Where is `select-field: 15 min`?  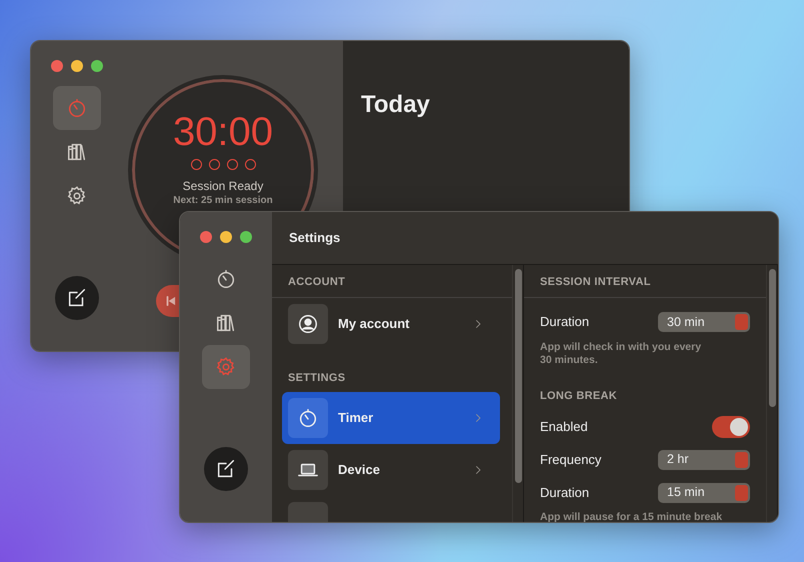 select-field: 15 min is located at coordinates (704, 492).